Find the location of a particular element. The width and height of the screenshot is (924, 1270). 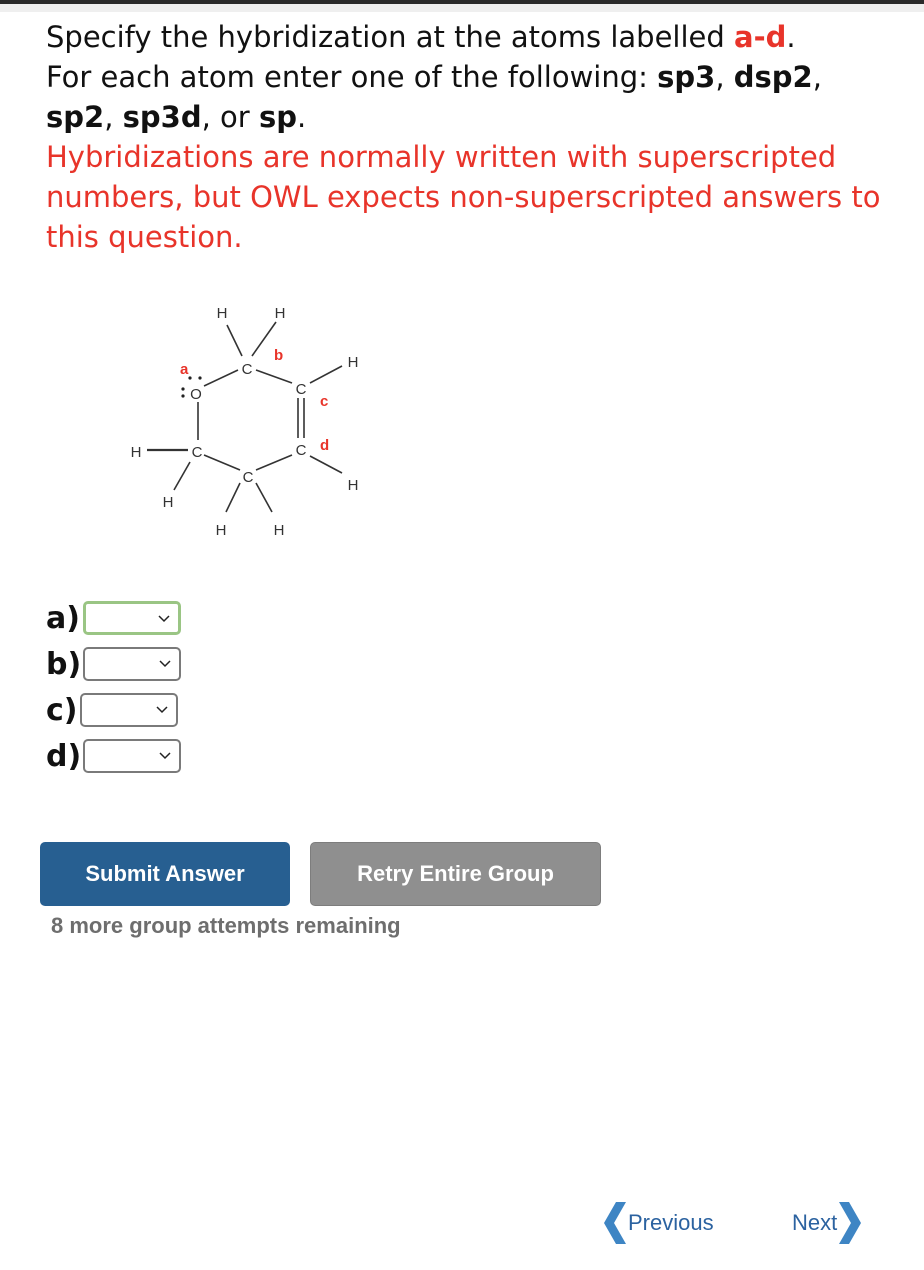

hybridization-select-c is located at coordinates (129, 710).